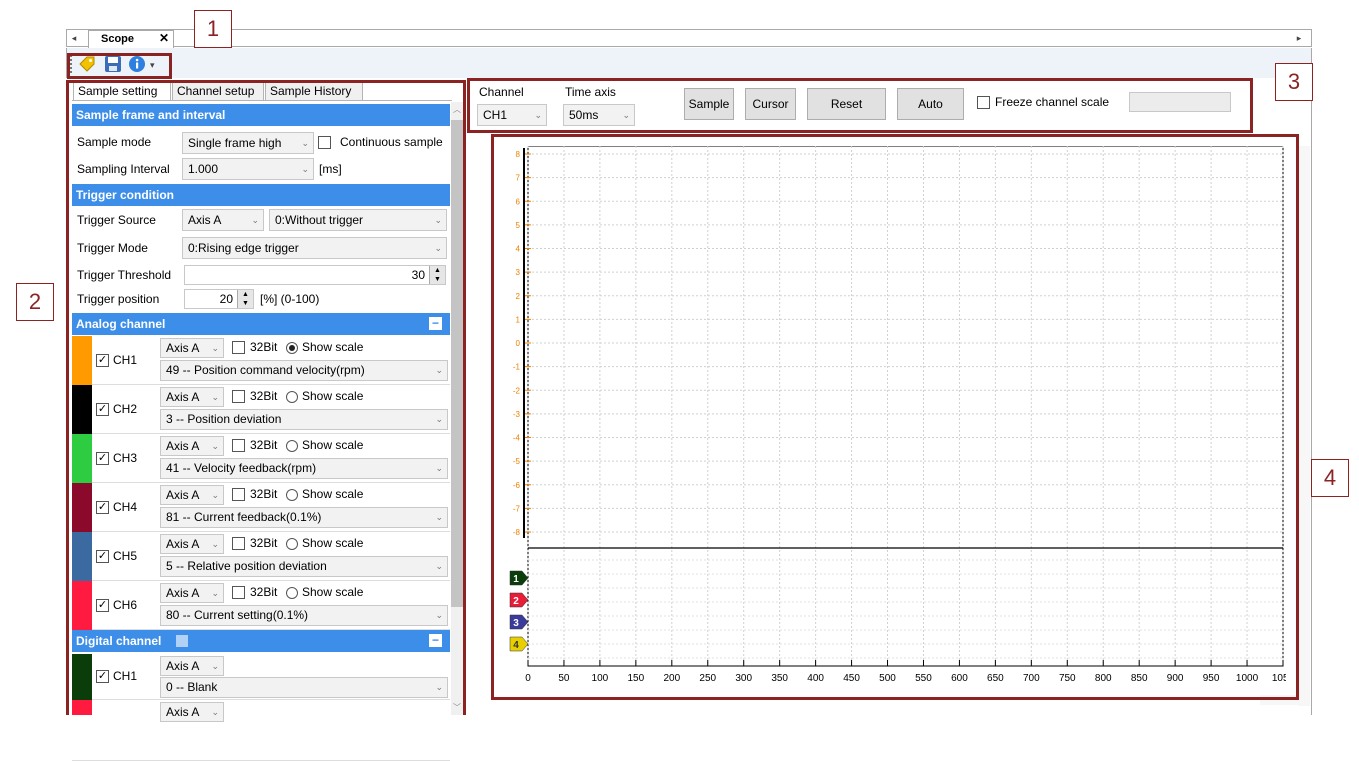  What do you see at coordinates (213, 29) in the screenshot?
I see `callout-1: 1` at bounding box center [213, 29].